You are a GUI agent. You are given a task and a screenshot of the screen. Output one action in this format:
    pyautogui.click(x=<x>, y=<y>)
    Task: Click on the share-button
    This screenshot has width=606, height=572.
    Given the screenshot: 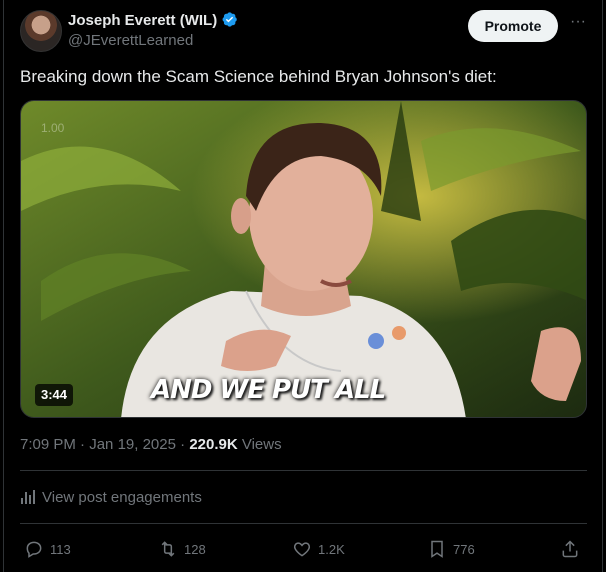 What is the action you would take?
    pyautogui.click(x=573, y=549)
    